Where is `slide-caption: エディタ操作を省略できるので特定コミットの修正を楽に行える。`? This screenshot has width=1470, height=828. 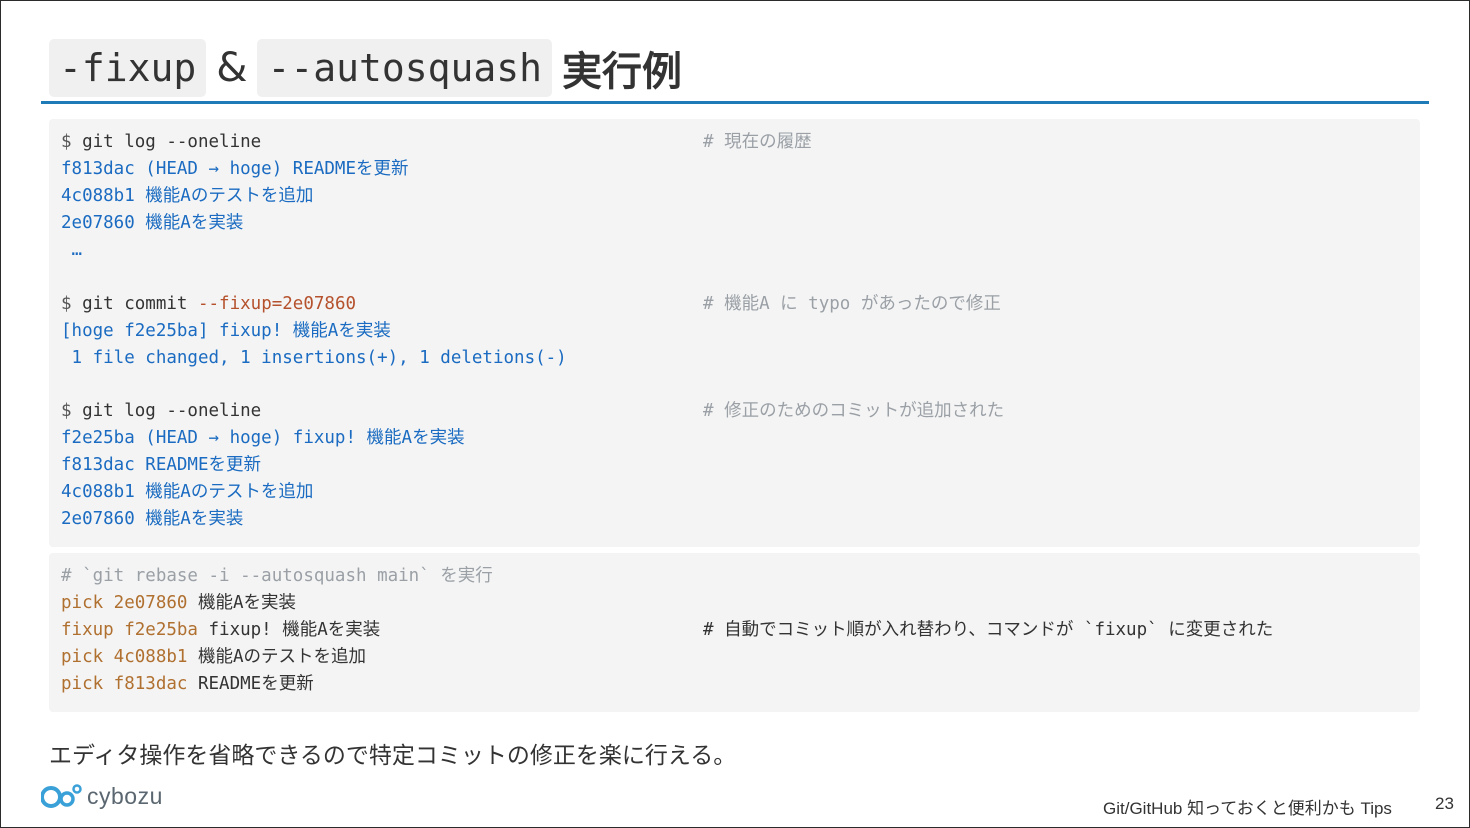 slide-caption: エディタ操作を省略できるので特定コミットの修正を楽に行える。 is located at coordinates (393, 756).